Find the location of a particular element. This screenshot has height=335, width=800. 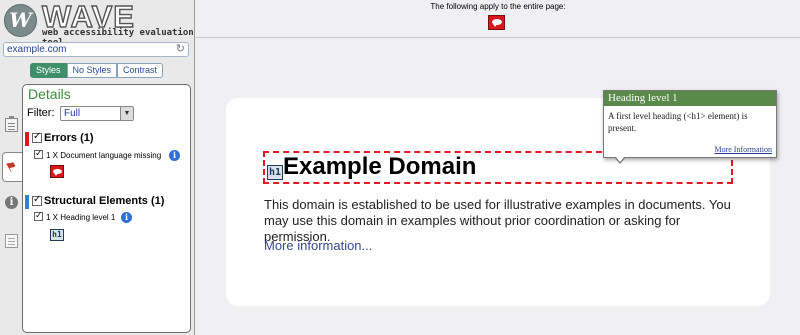

chevron-down-icon: ▼ is located at coordinates (126, 113).